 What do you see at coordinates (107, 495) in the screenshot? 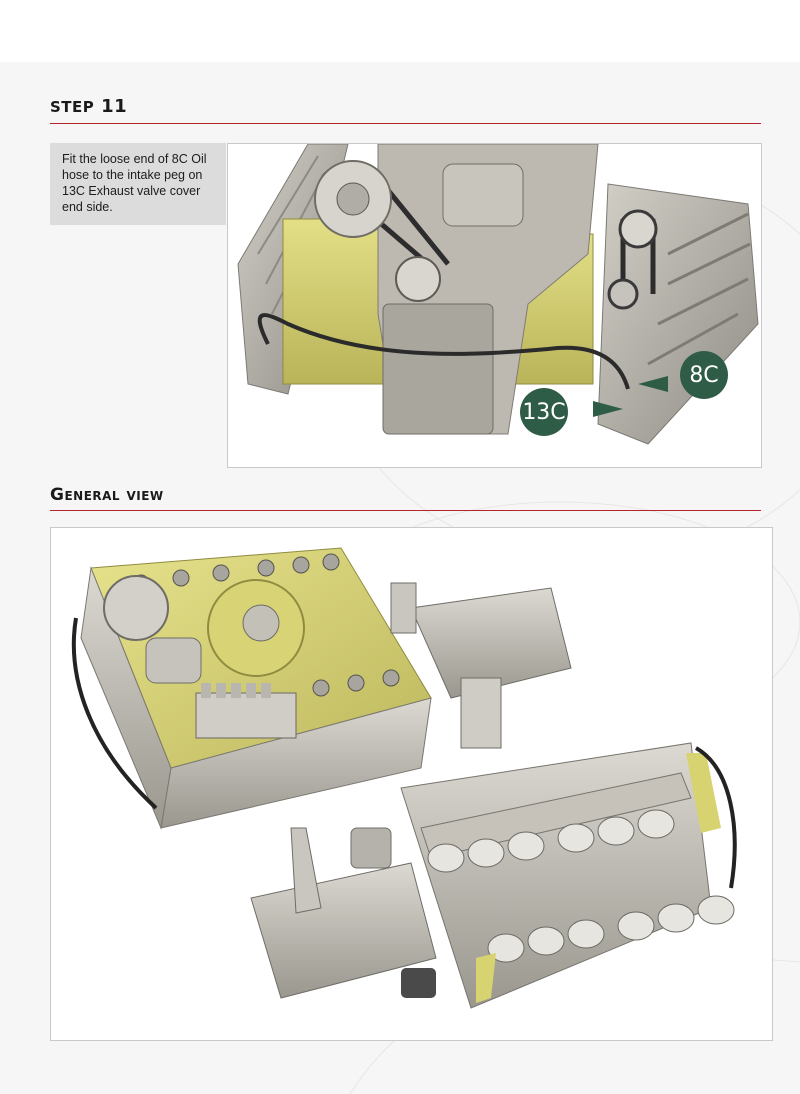
I see `general-view-heading: General view` at bounding box center [107, 495].